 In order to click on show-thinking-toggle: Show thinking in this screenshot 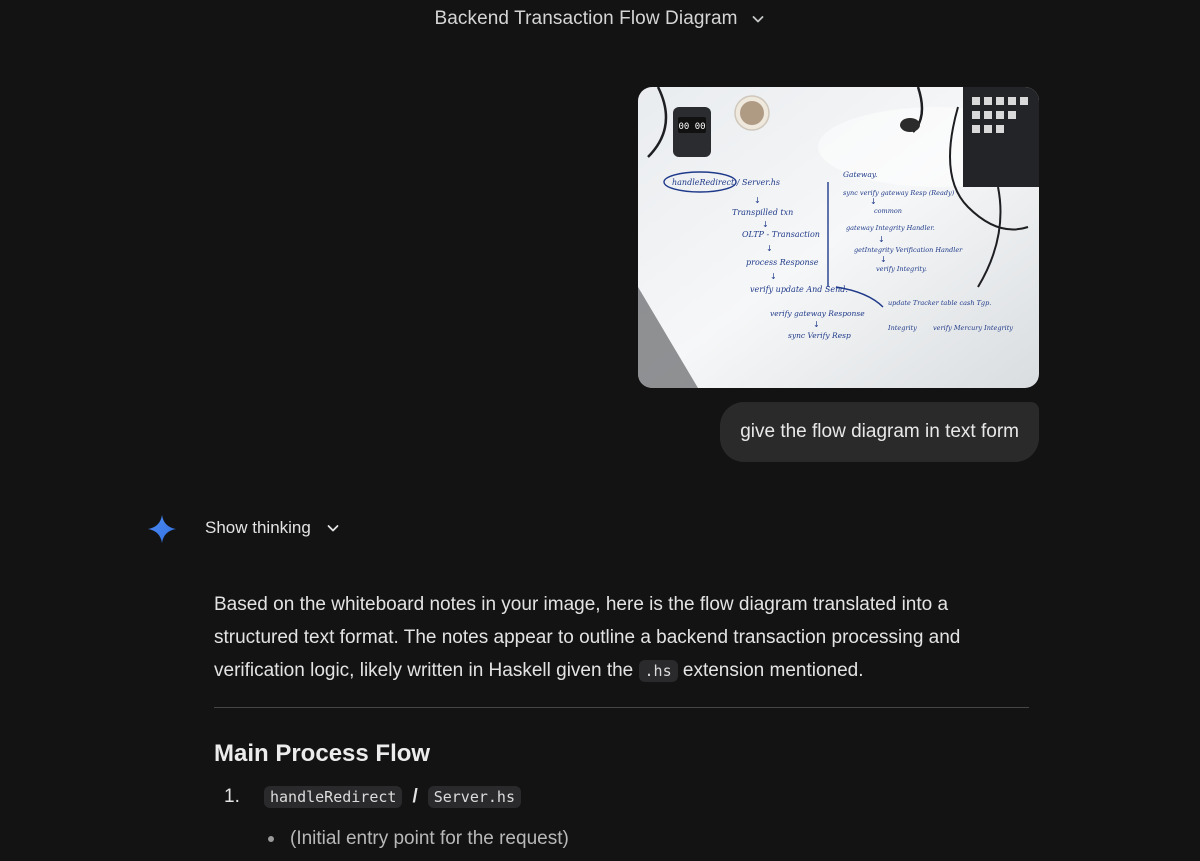, I will do `click(273, 528)`.